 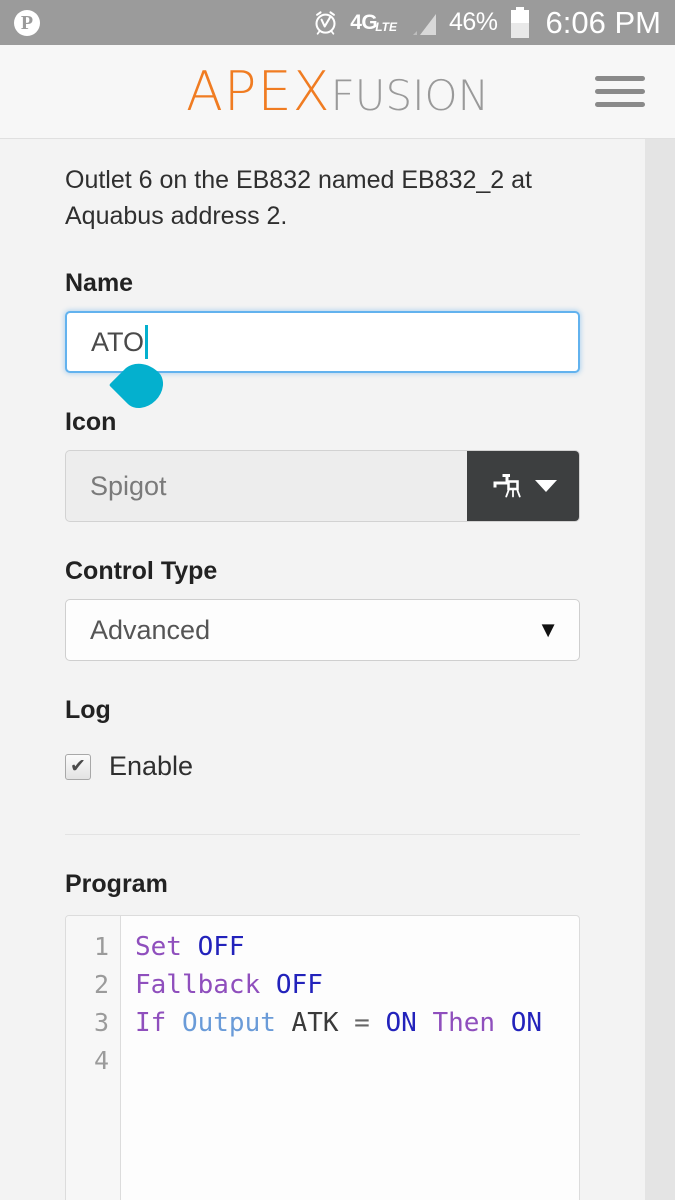 What do you see at coordinates (325, 22) in the screenshot?
I see `alarm-clock-icon` at bounding box center [325, 22].